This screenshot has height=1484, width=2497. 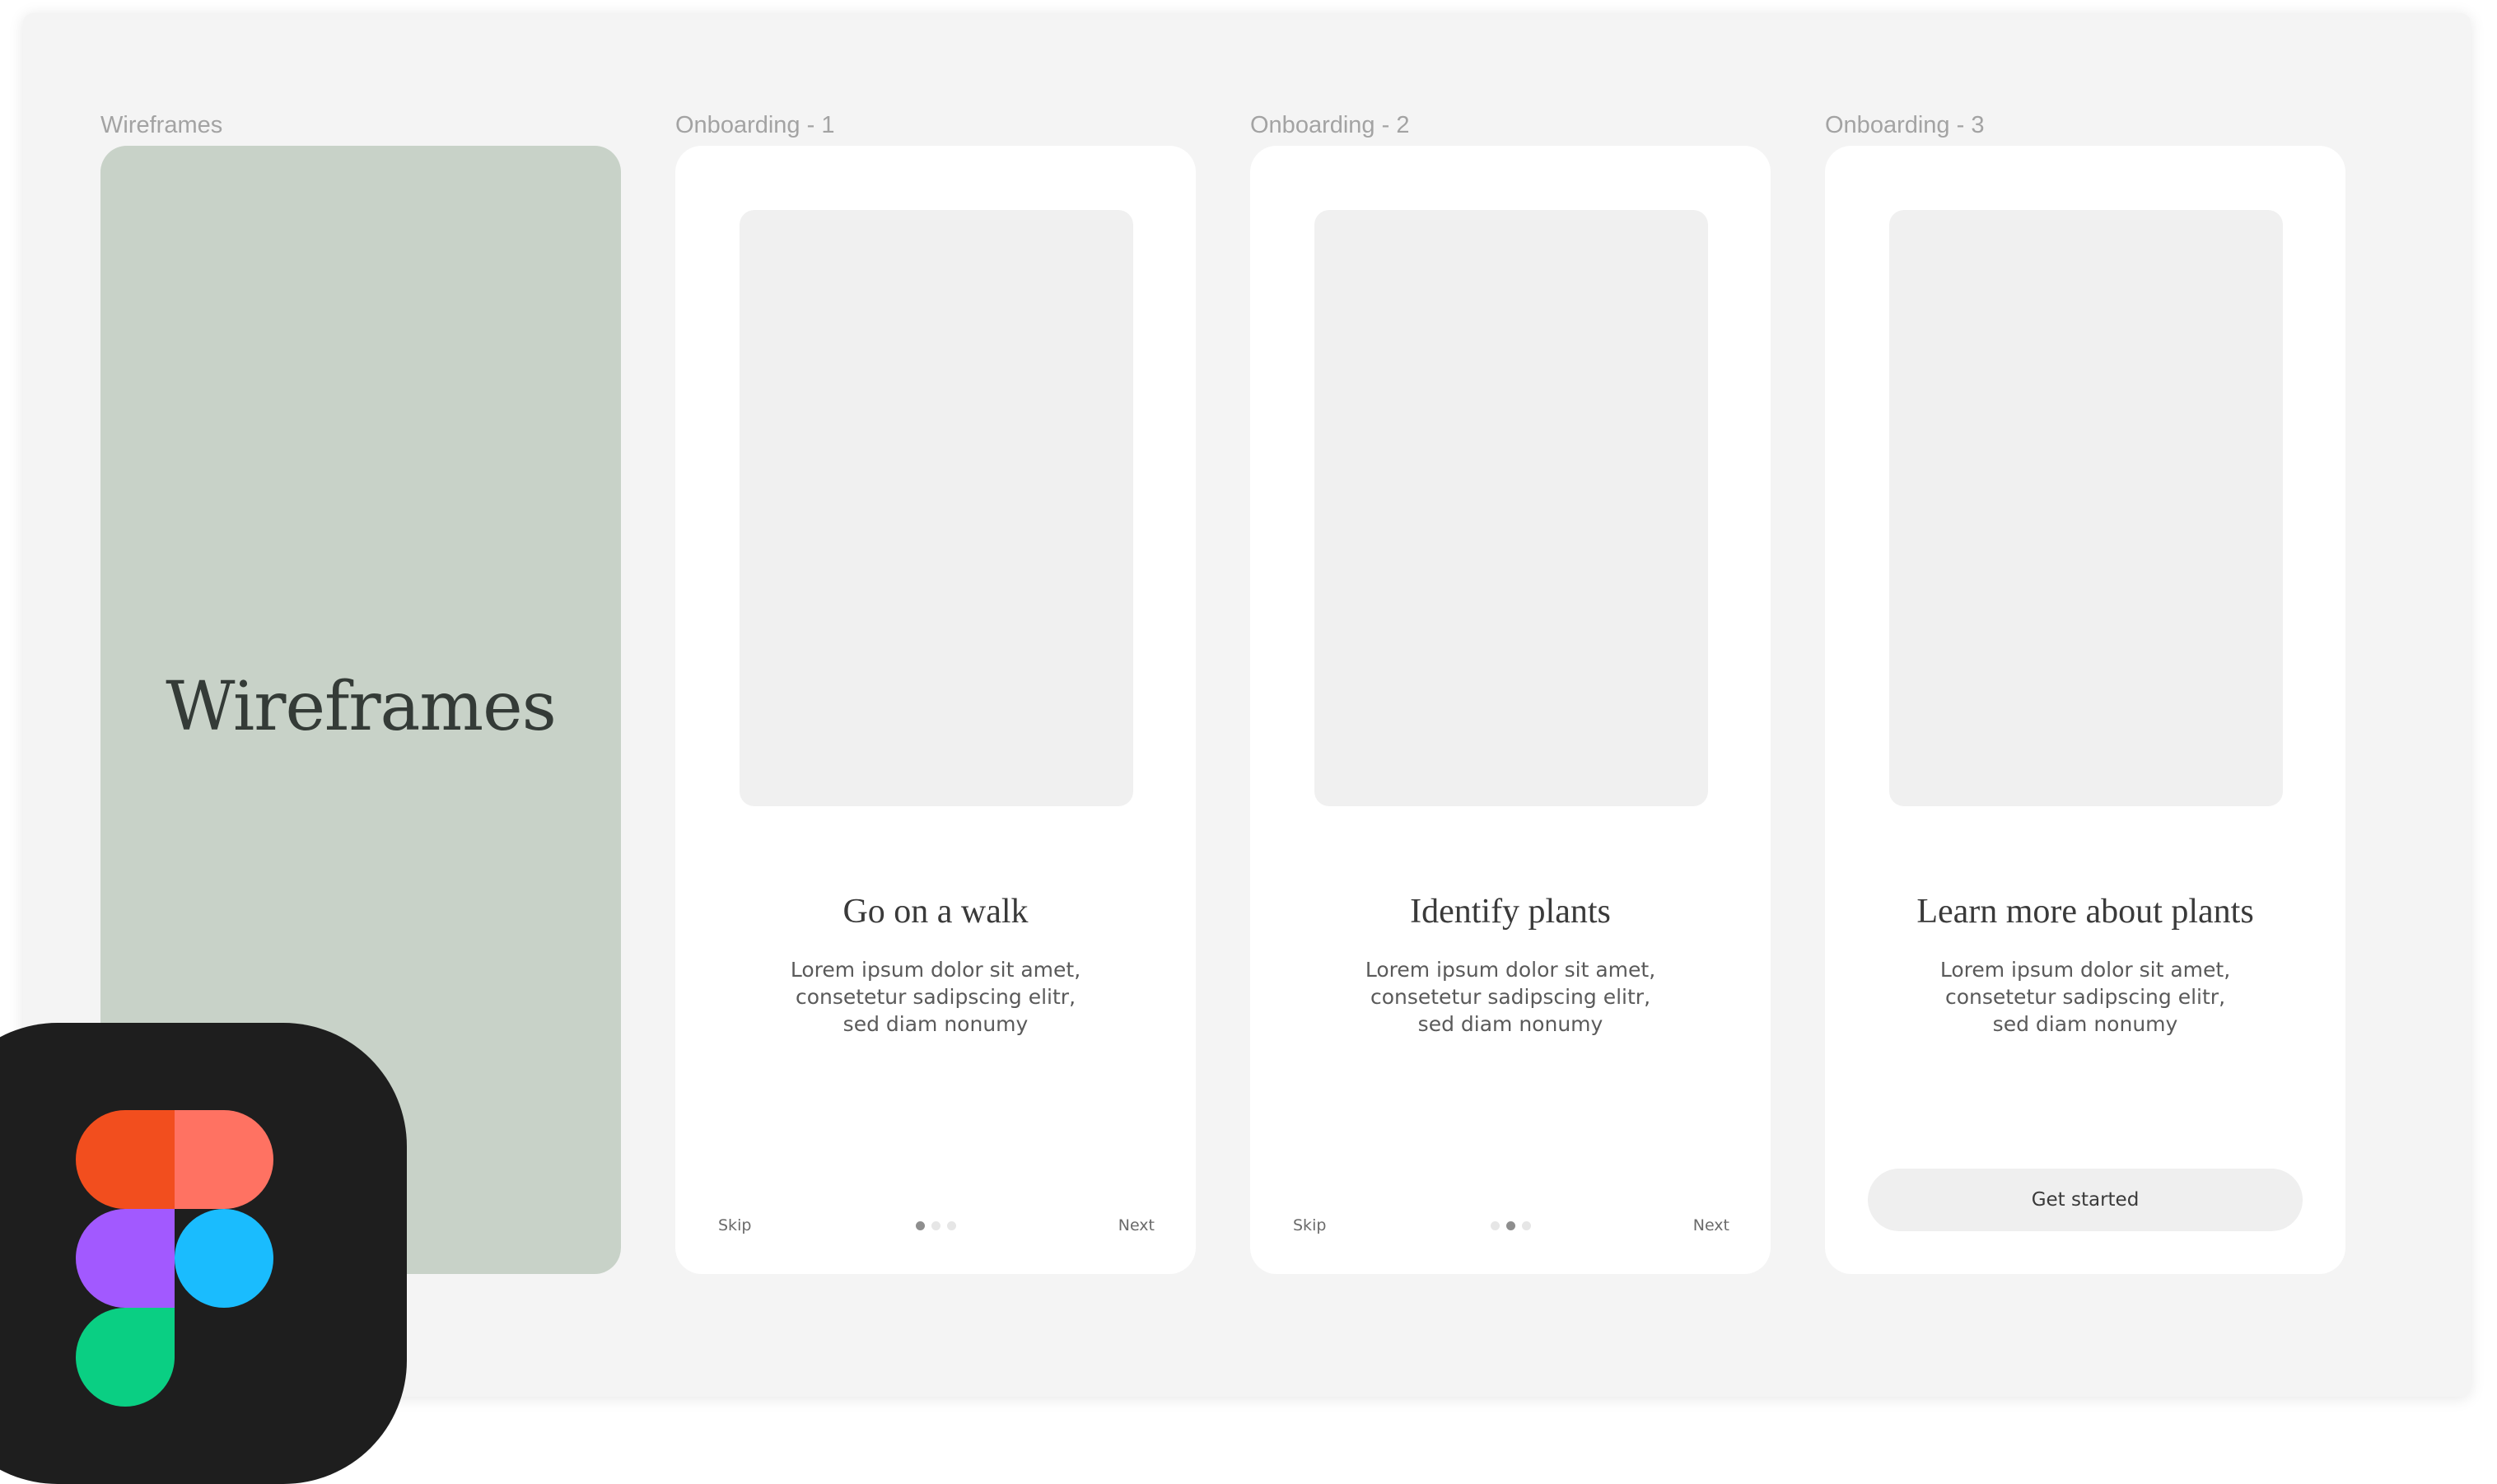 What do you see at coordinates (935, 912) in the screenshot?
I see `screen-title: Go on a walk` at bounding box center [935, 912].